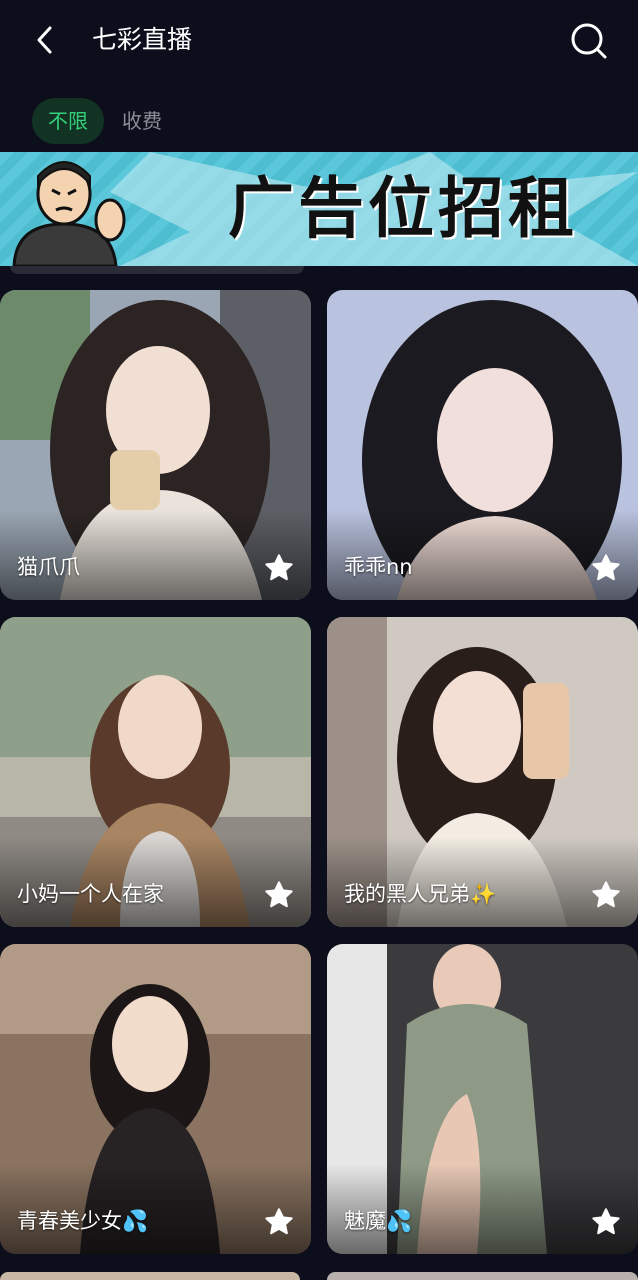  Describe the element at coordinates (155, 445) in the screenshot. I see `streamer-card: 猫爪爪` at that location.